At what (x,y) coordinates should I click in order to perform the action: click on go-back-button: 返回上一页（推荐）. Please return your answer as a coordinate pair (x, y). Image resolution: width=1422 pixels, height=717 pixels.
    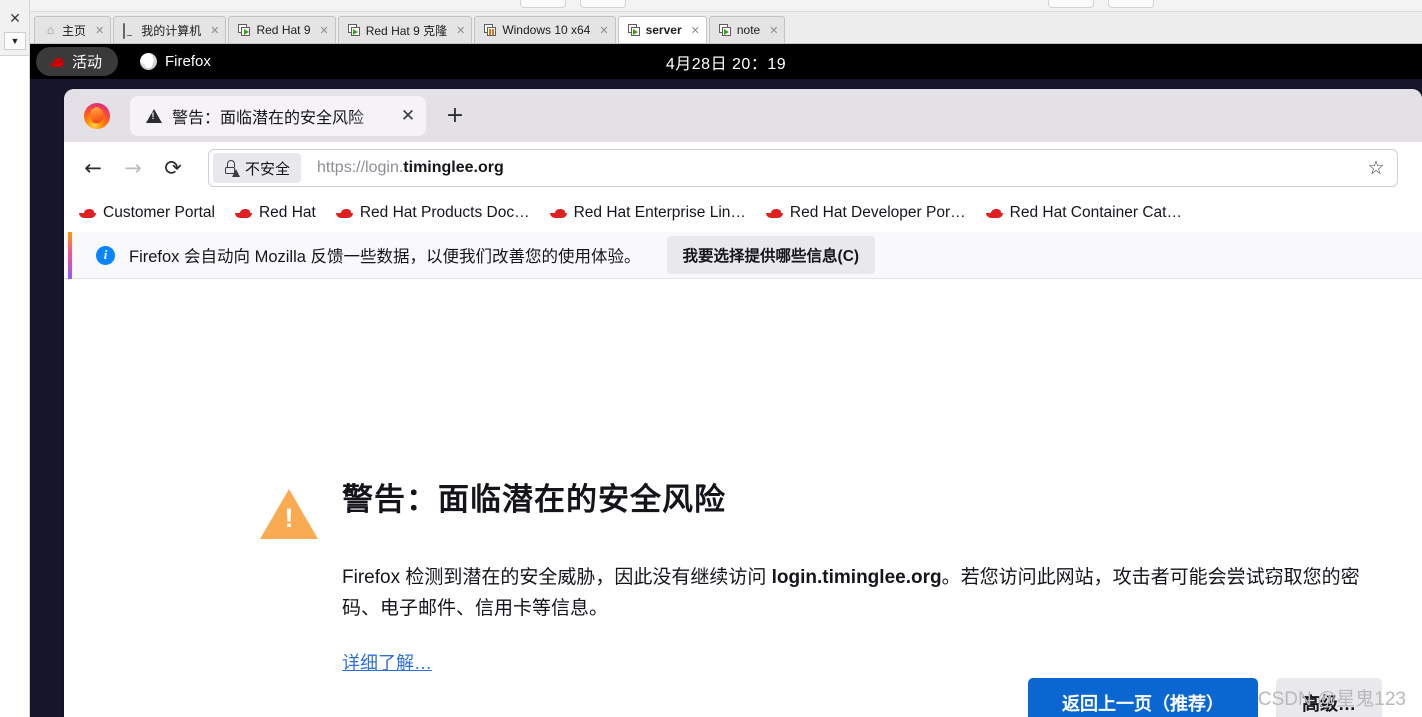
    Looking at the image, I should click on (1143, 697).